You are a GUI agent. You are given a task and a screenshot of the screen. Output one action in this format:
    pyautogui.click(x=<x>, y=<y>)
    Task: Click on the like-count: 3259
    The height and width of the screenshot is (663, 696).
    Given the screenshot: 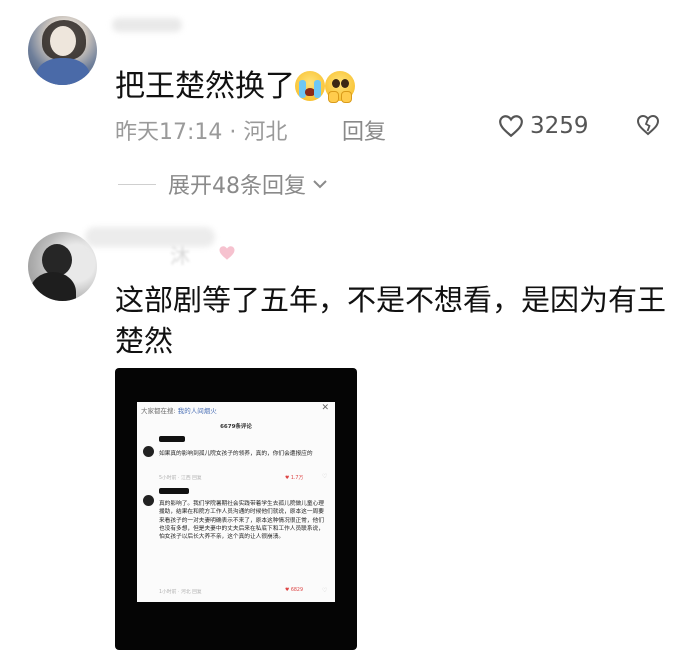 What is the action you would take?
    pyautogui.click(x=559, y=126)
    